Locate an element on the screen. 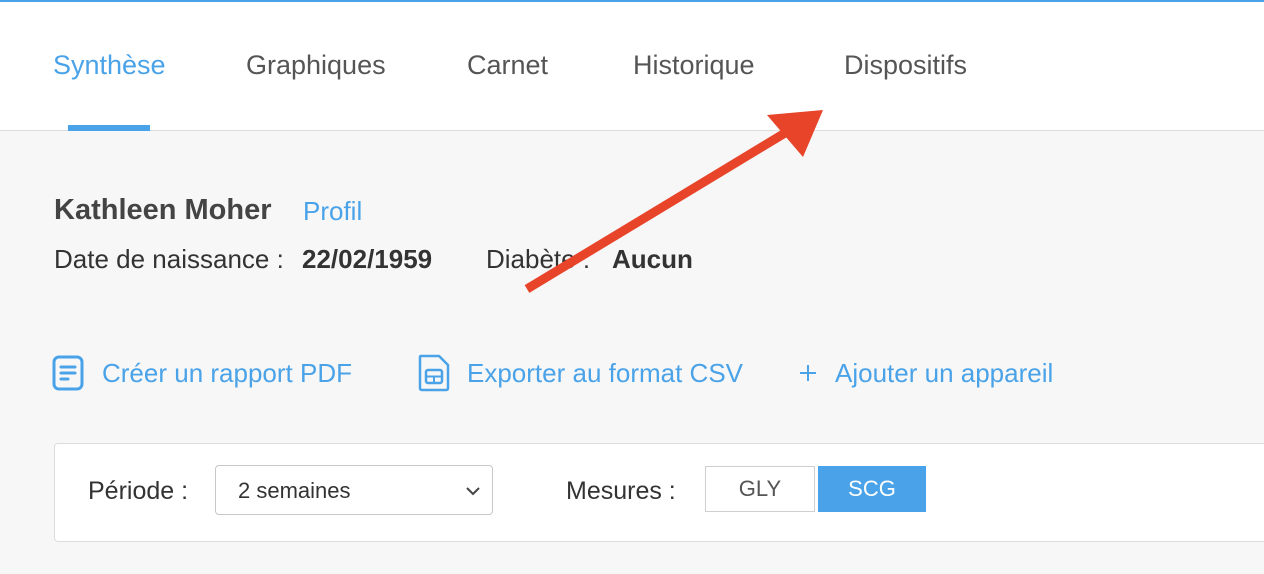 This screenshot has height=574, width=1264. diabetes-label: Diabète : is located at coordinates (538, 259).